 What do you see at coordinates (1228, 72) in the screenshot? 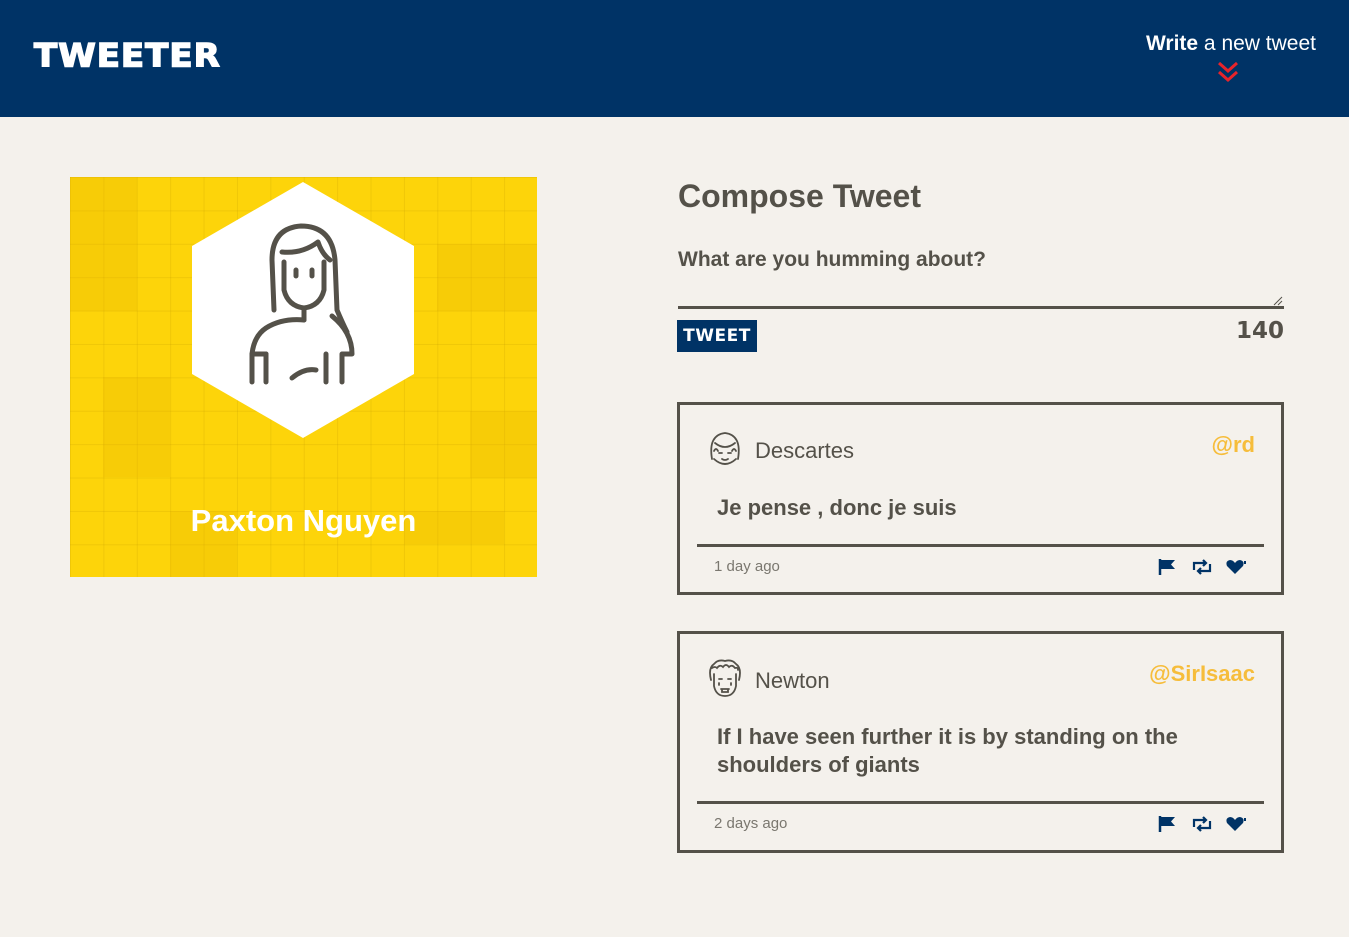
I see `double-chevron-down-icon` at bounding box center [1228, 72].